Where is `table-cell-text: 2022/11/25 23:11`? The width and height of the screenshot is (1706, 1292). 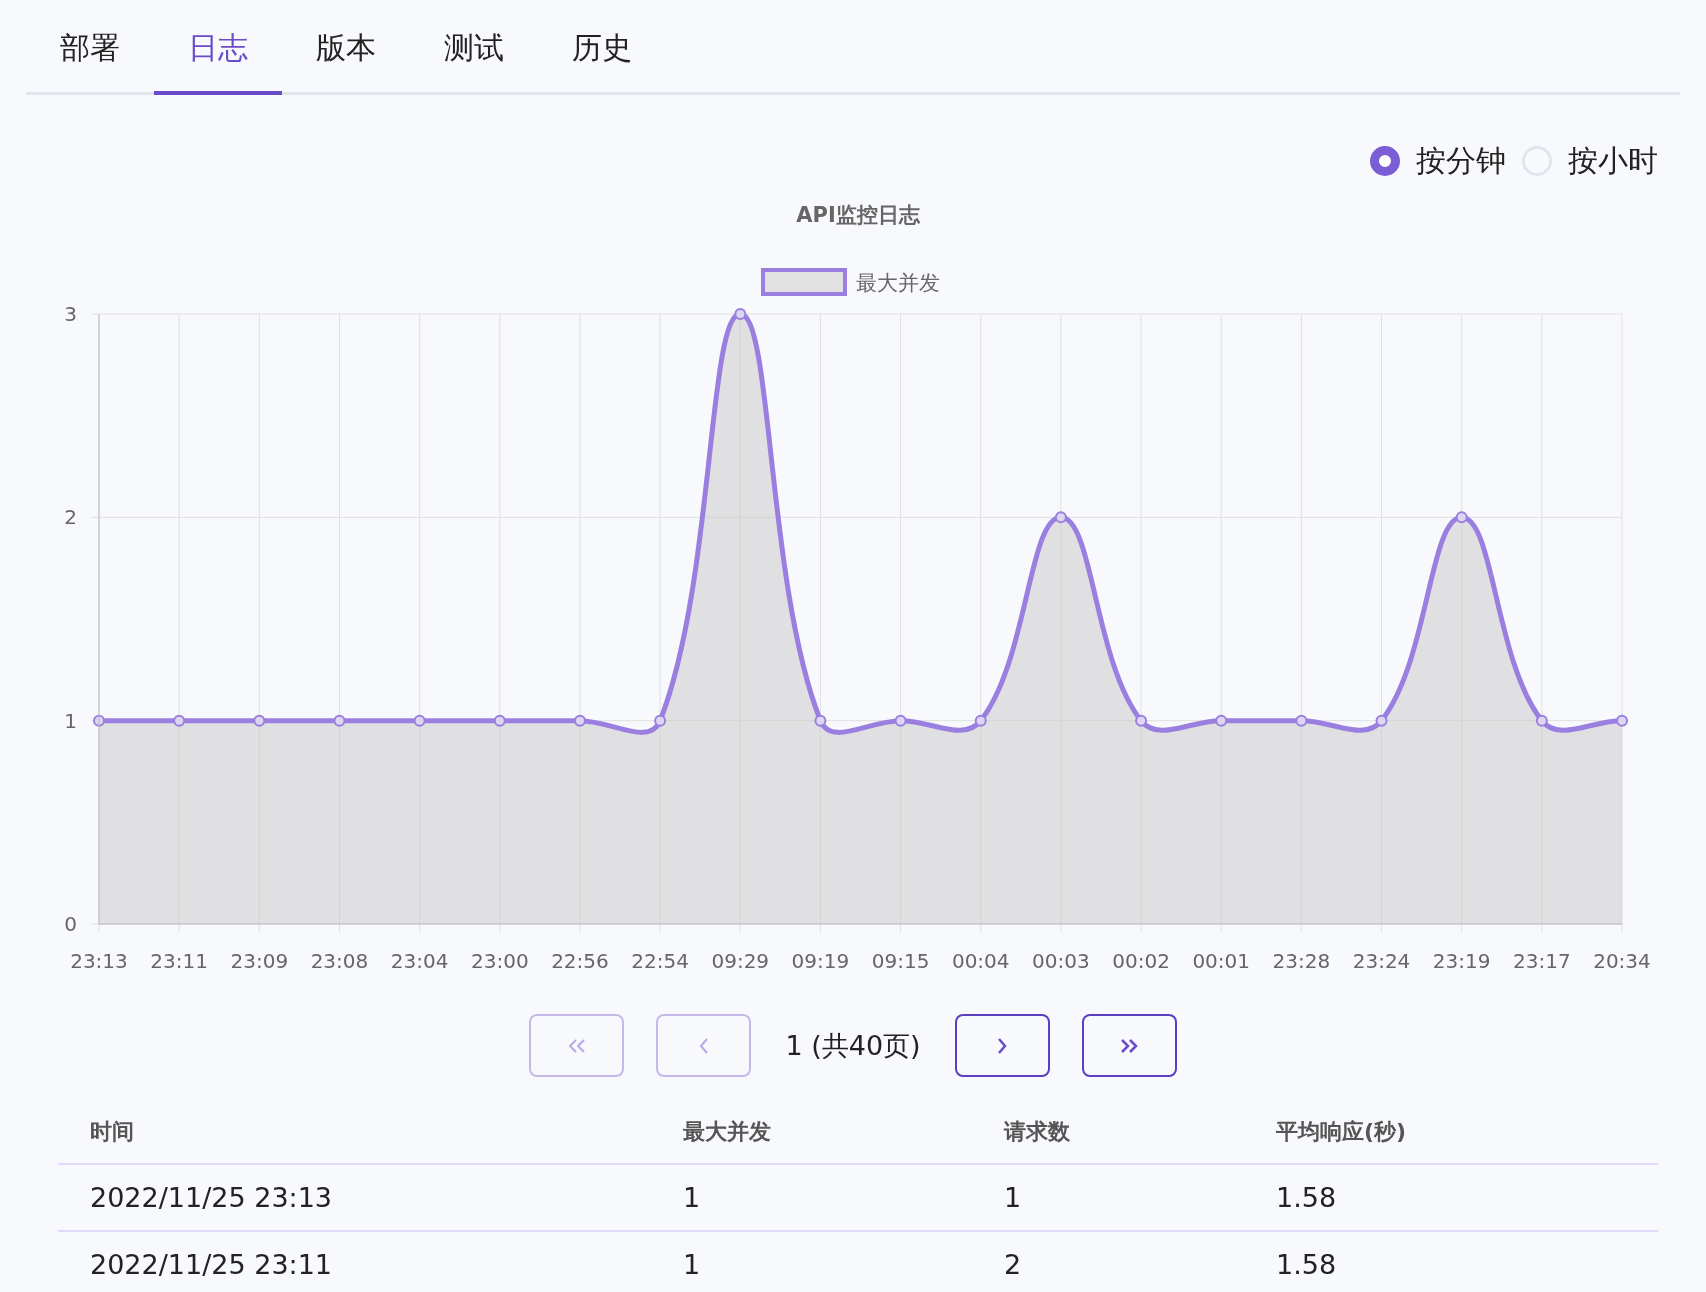 table-cell-text: 2022/11/25 23:11 is located at coordinates (211, 1264).